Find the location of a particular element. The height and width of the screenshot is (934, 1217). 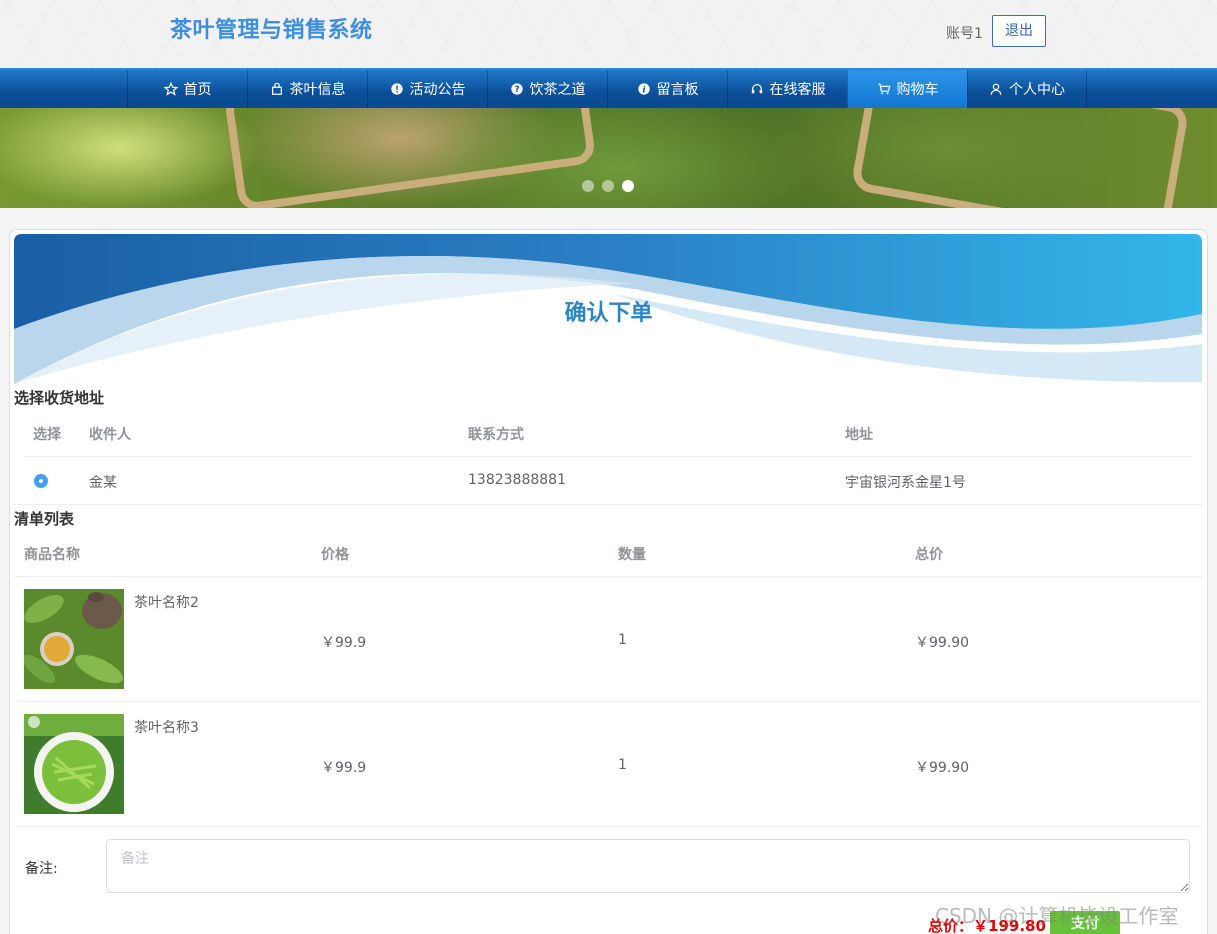

carousel-dot-active is located at coordinates (628, 186).